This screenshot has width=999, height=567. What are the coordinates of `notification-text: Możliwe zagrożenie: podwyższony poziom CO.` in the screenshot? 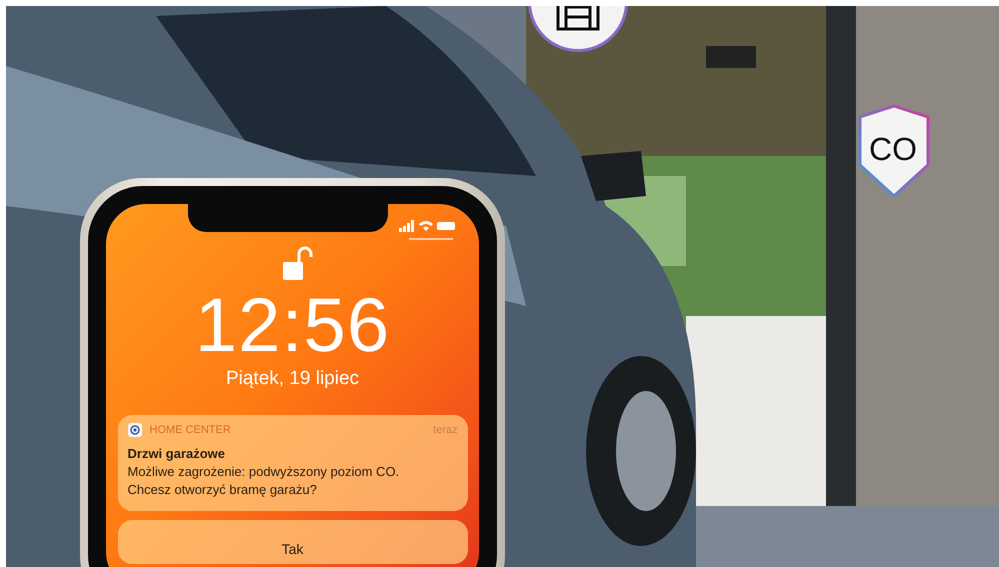 It's located at (264, 472).